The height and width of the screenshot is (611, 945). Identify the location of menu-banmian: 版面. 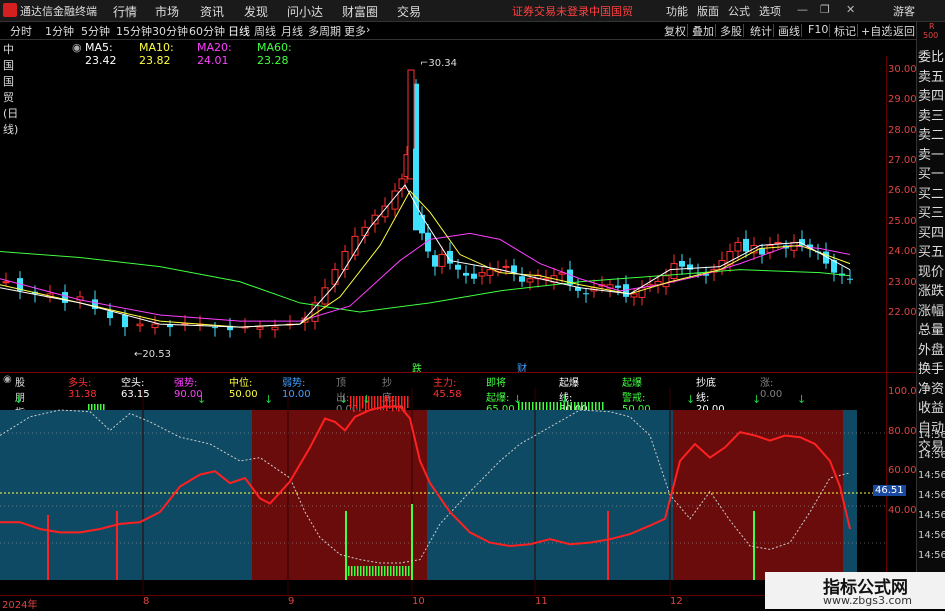
(708, 11).